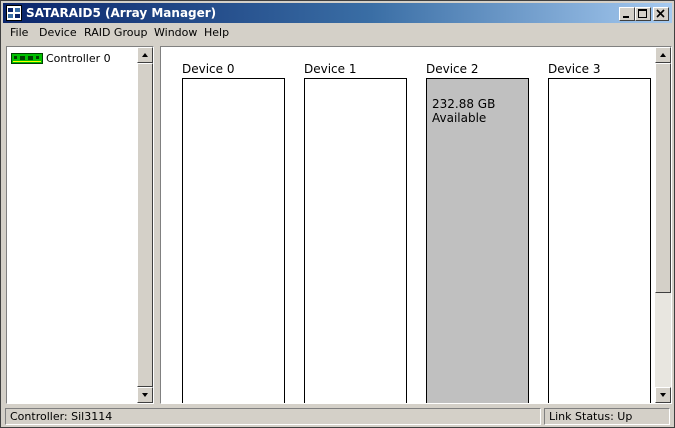 This screenshot has width=675, height=428. I want to click on maximize-icon, so click(642, 13).